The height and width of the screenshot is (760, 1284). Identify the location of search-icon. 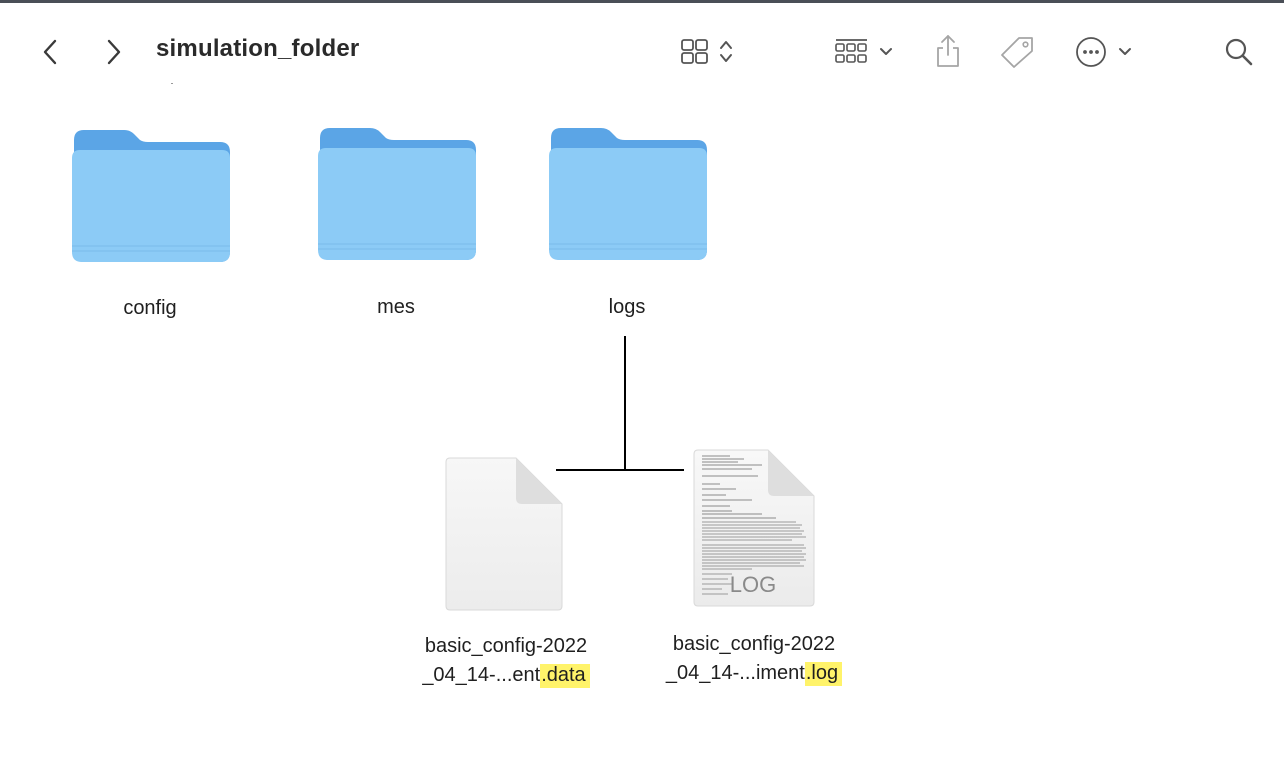
(1239, 52).